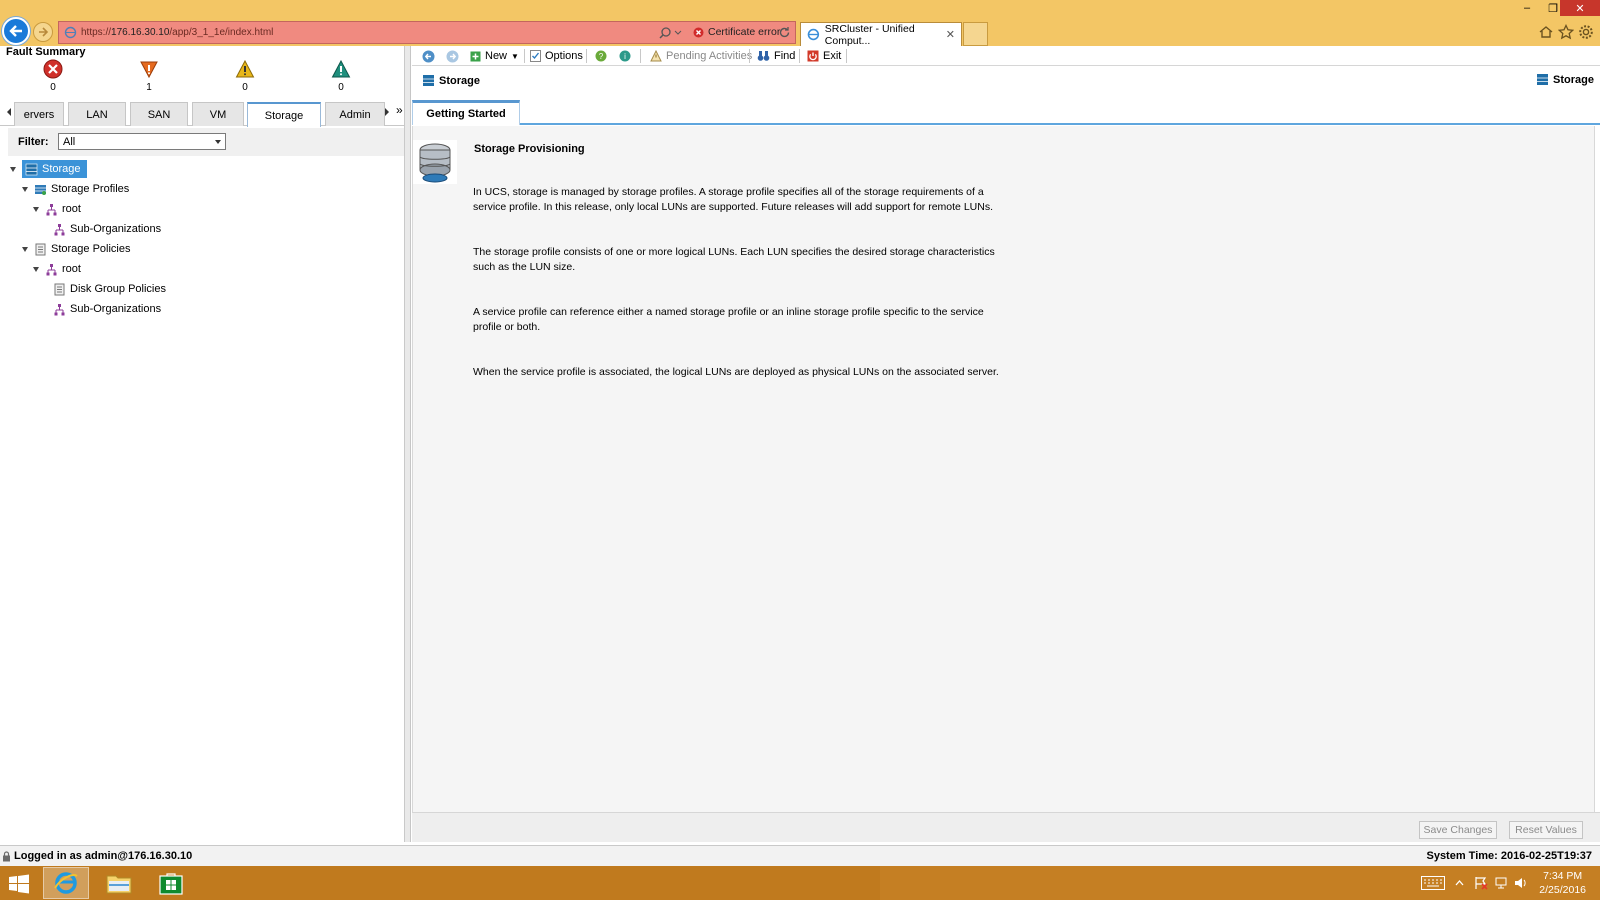  I want to click on tree-item-selected: Storage, so click(54, 169).